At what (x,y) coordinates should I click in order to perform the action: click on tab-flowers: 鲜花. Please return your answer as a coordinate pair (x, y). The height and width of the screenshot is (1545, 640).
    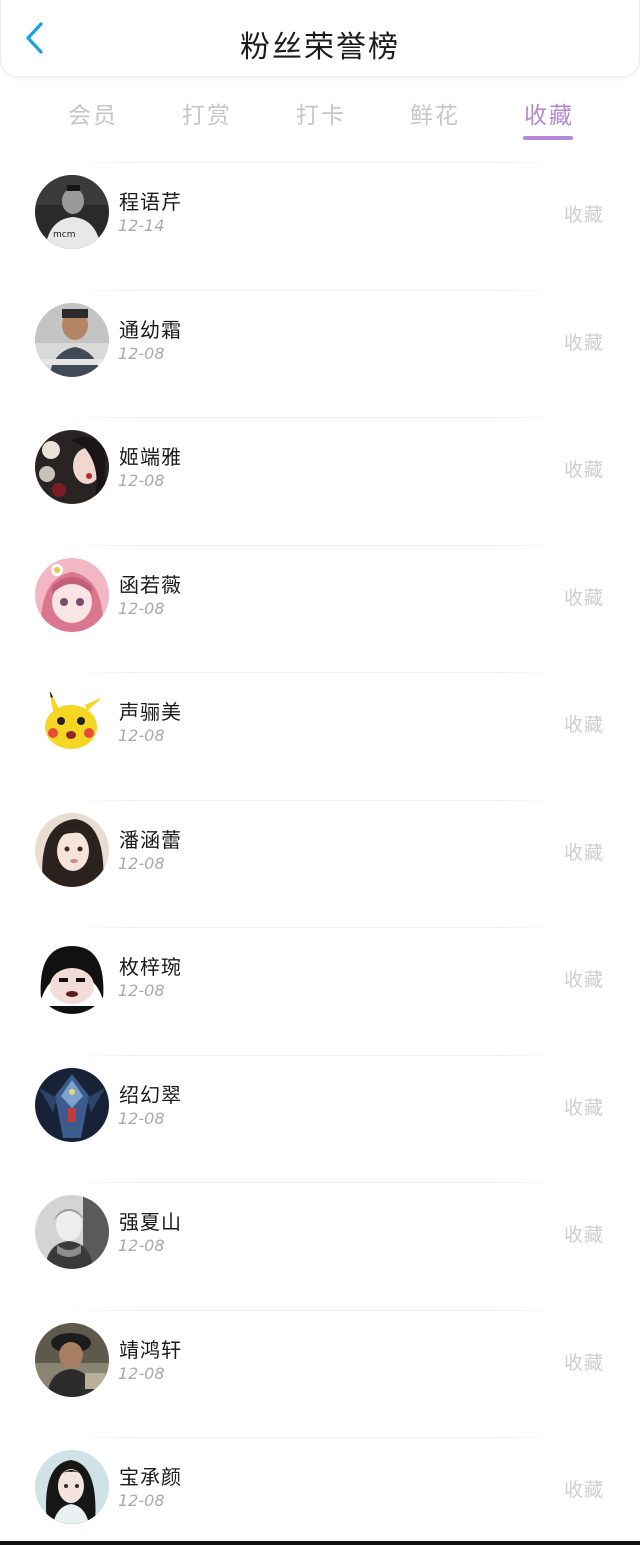
    Looking at the image, I should click on (435, 120).